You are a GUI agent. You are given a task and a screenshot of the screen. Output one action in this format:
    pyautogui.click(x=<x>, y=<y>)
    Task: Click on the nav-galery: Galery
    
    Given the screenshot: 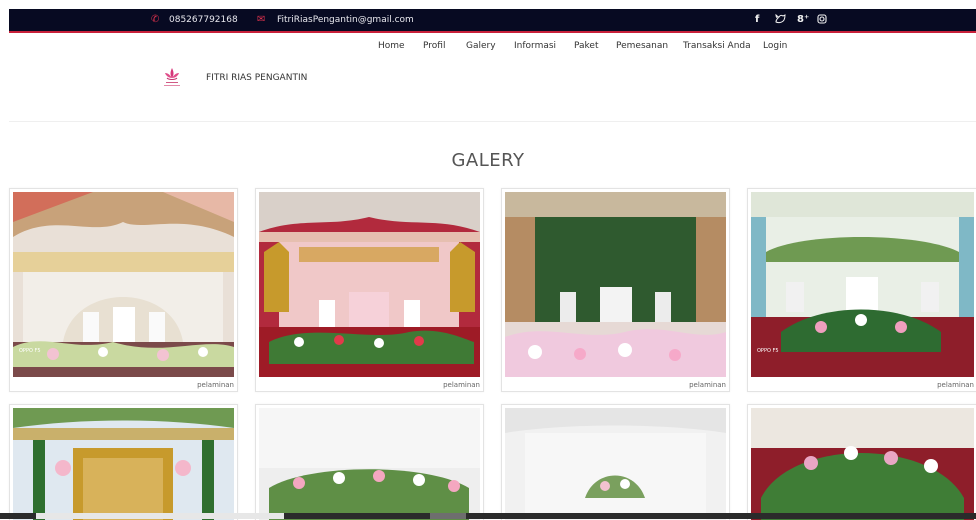 What is the action you would take?
    pyautogui.click(x=481, y=46)
    